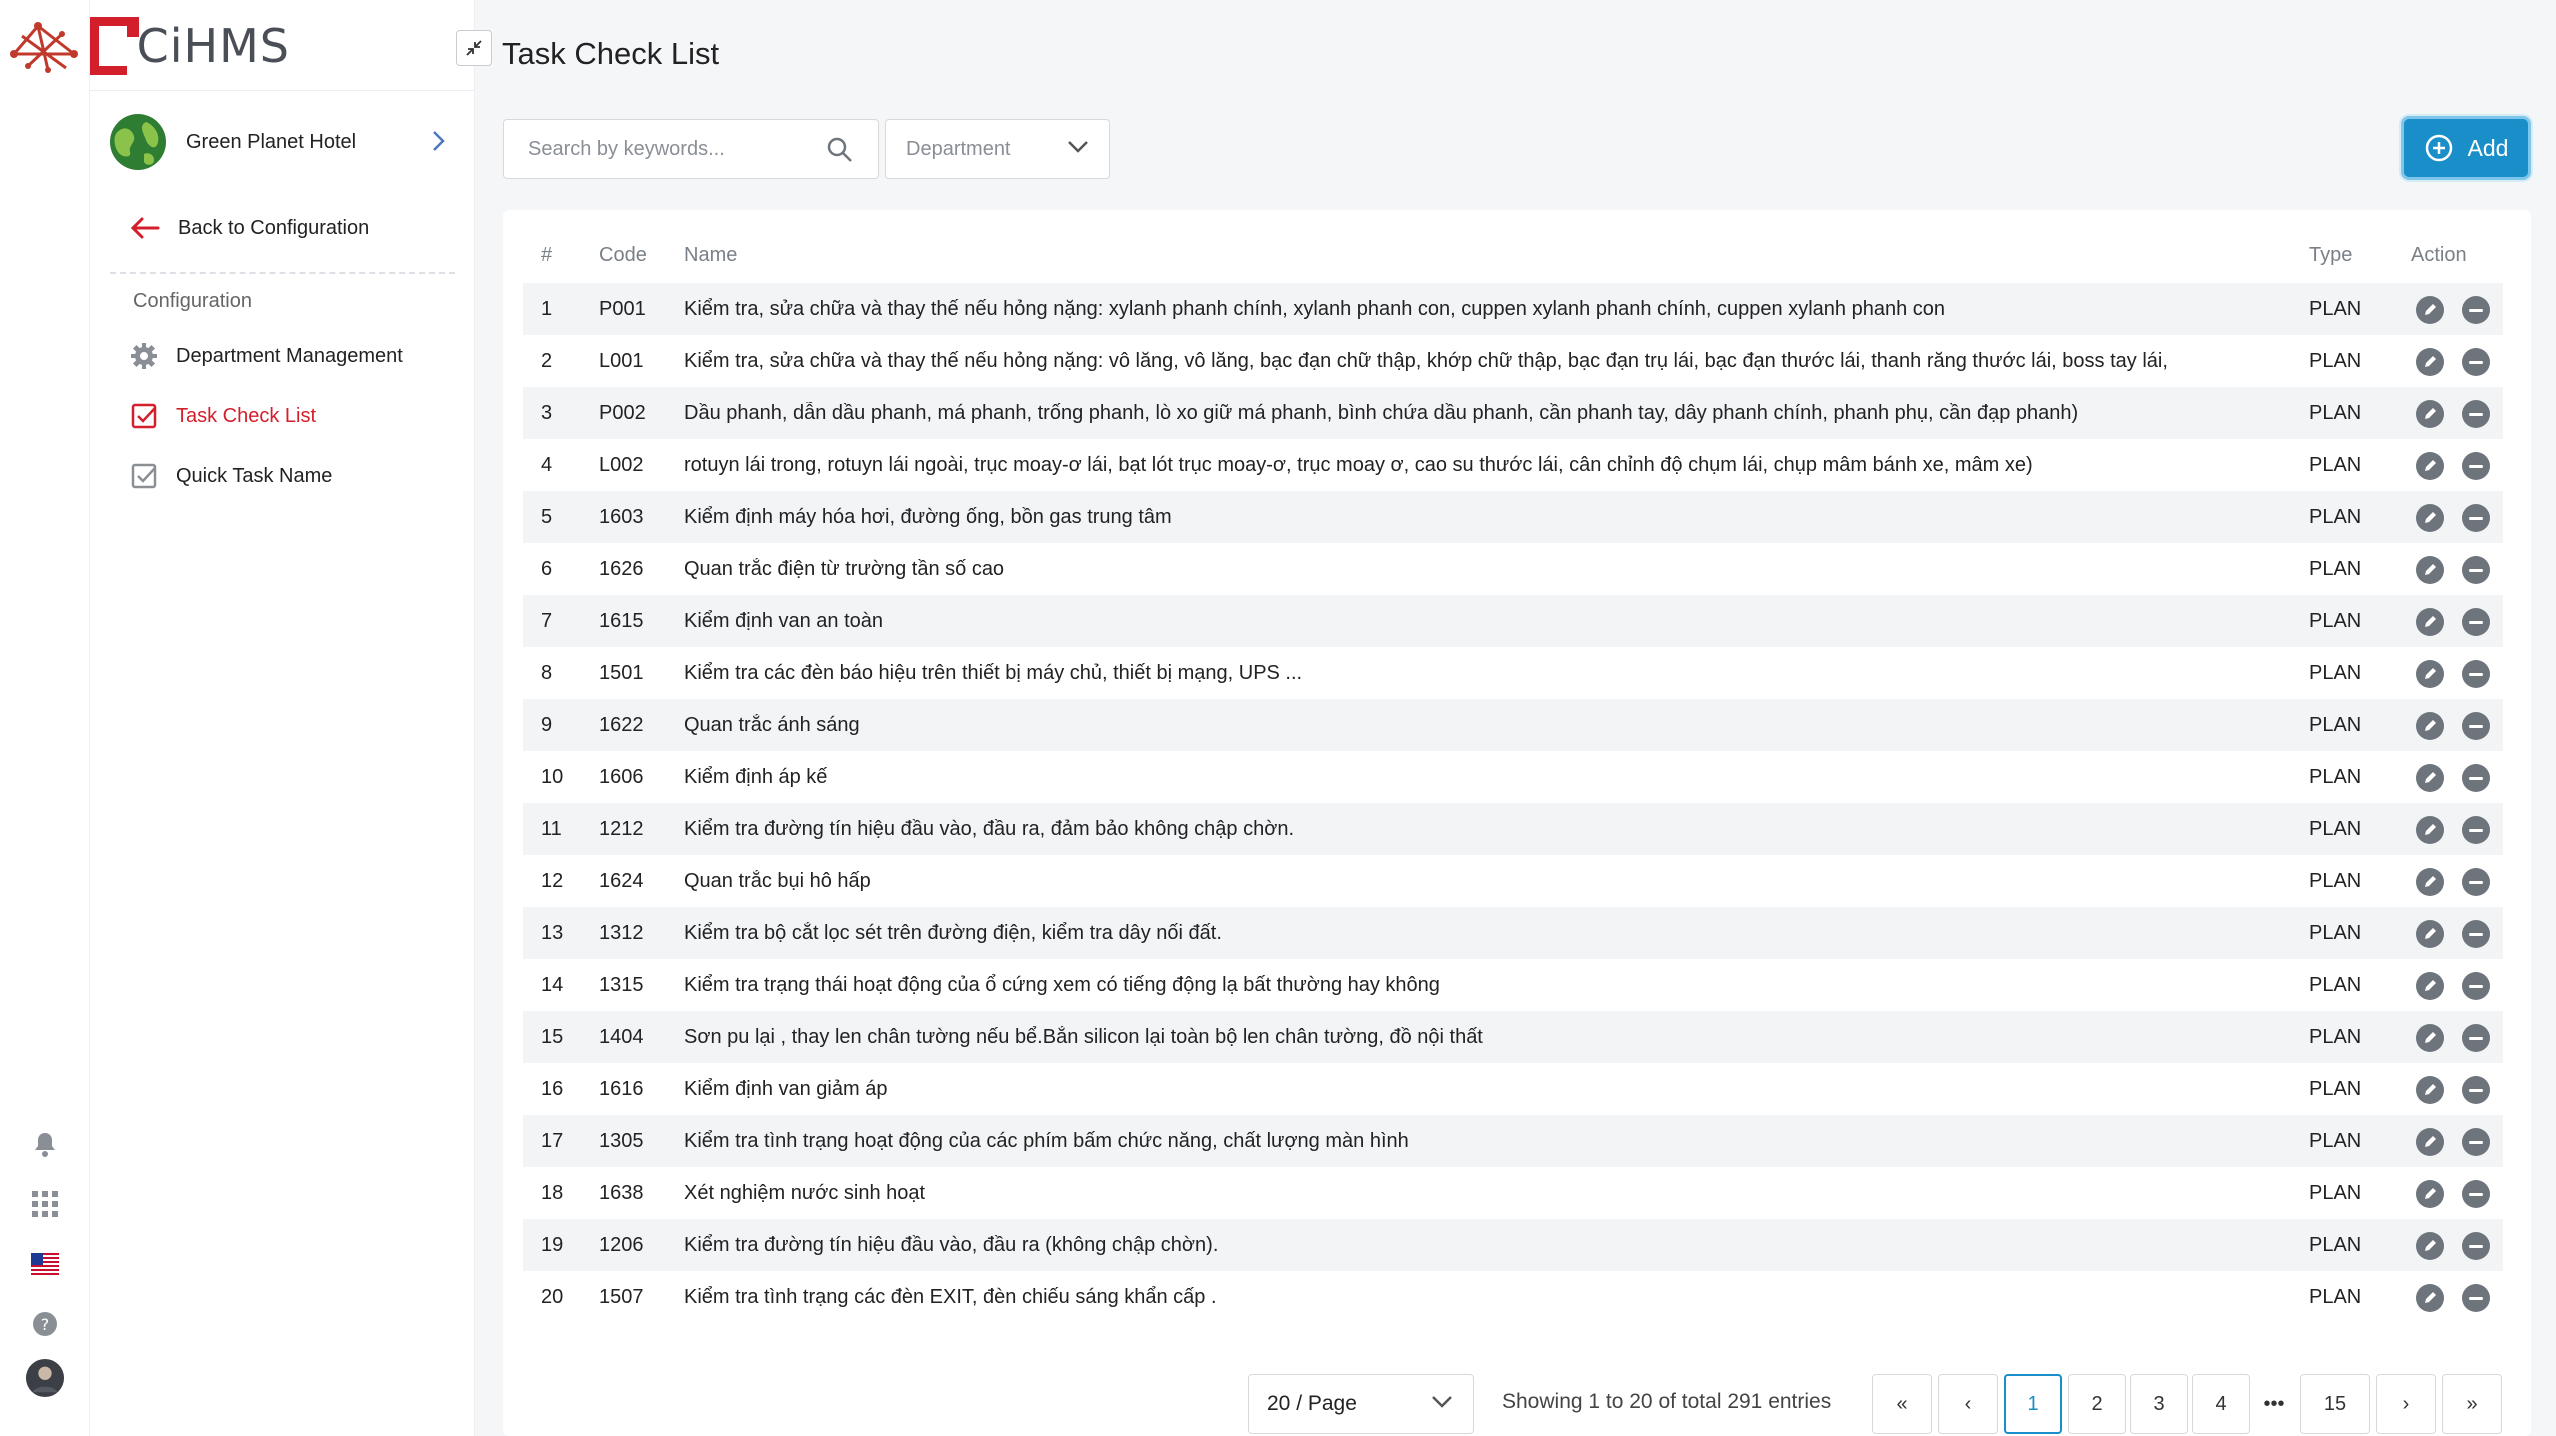 The image size is (2556, 1436). I want to click on table-row: 9 1622 Quan trắc ánh sáng PLAN, so click(1513, 725).